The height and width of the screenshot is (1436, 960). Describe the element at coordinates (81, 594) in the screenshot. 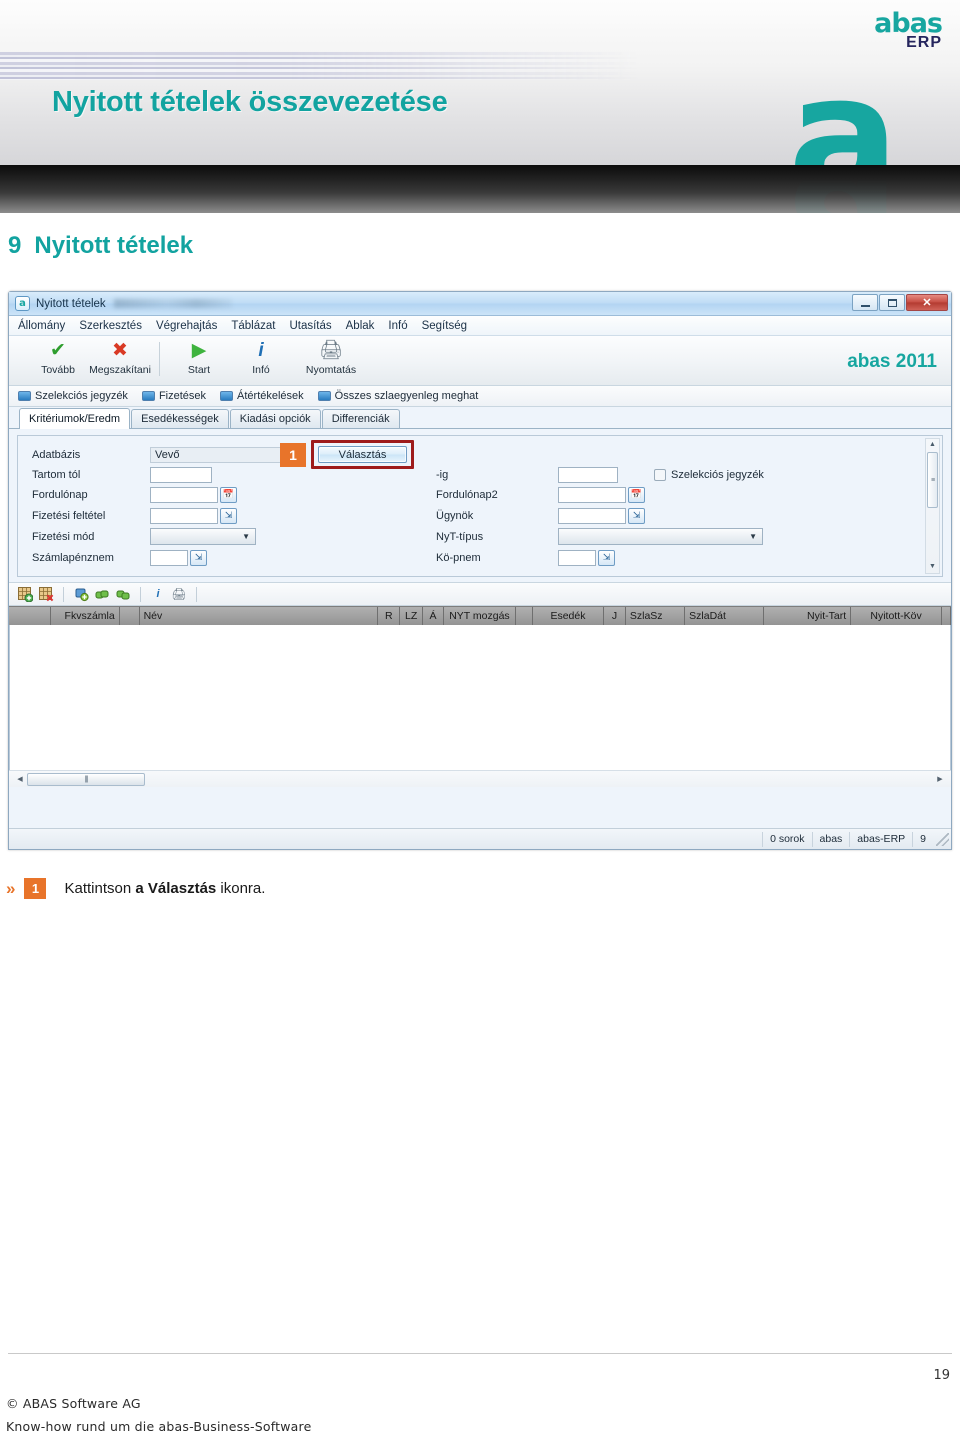

I see `add-record-icon` at that location.